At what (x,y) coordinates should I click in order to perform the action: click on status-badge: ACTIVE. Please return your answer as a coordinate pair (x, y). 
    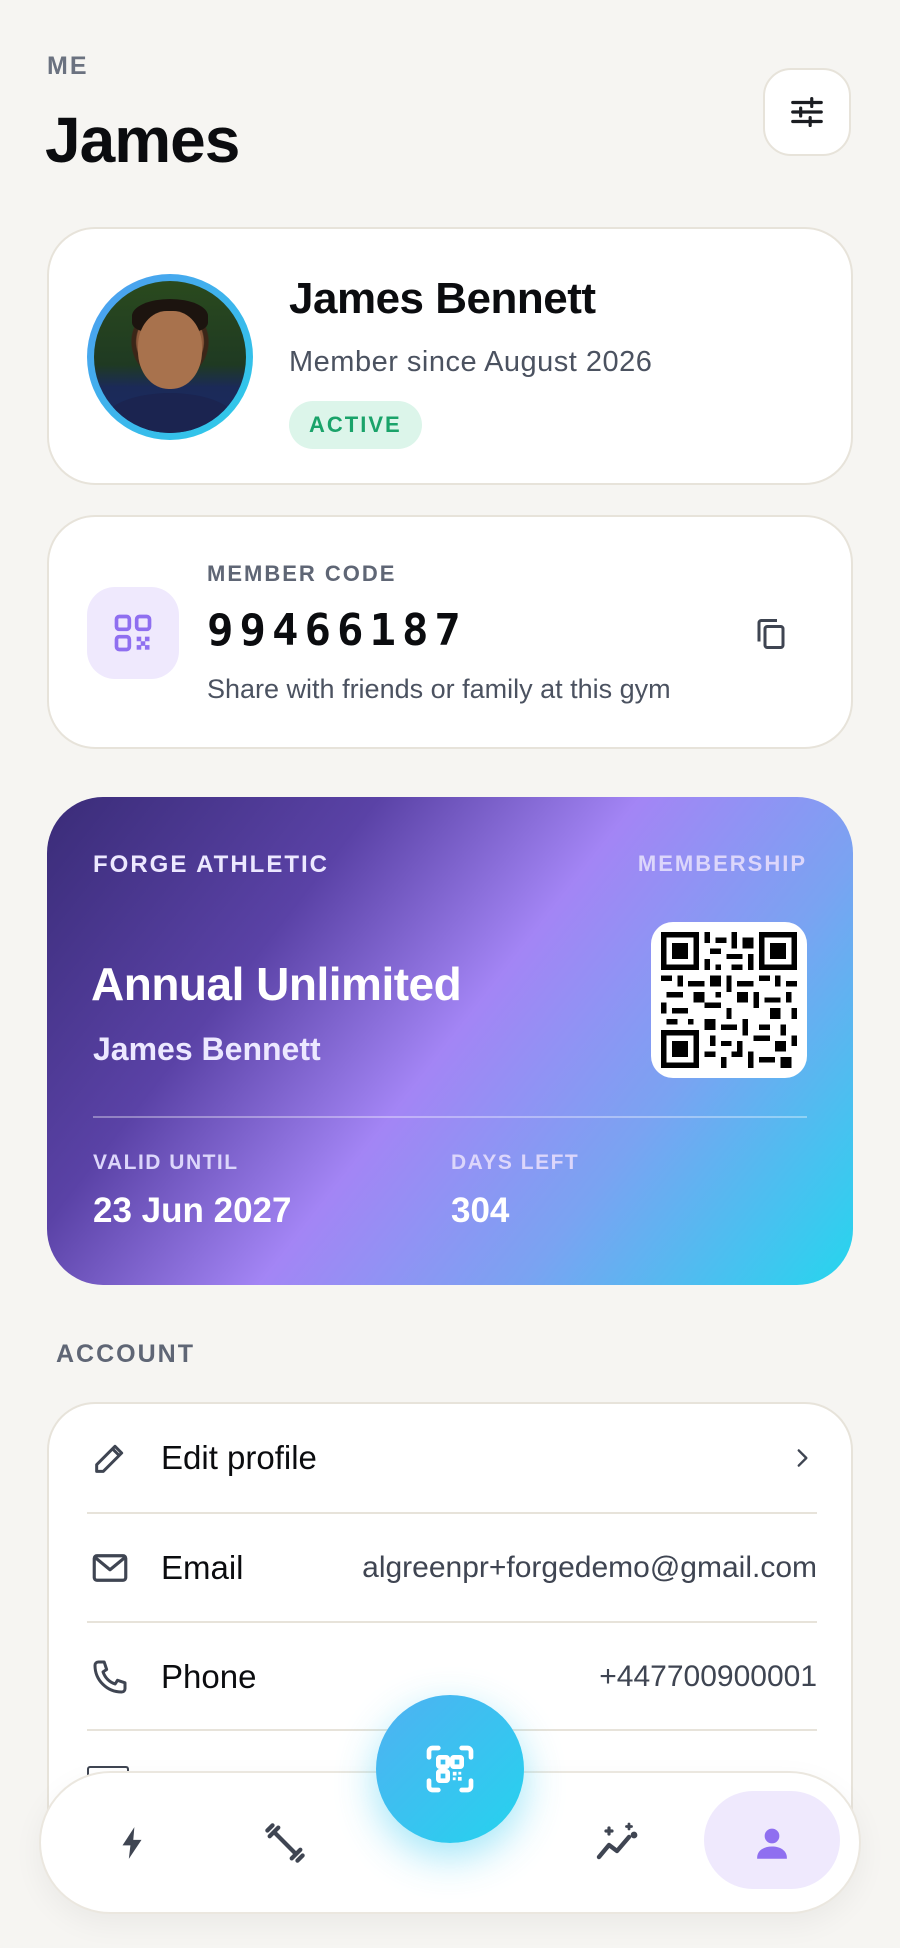
    Looking at the image, I should click on (355, 425).